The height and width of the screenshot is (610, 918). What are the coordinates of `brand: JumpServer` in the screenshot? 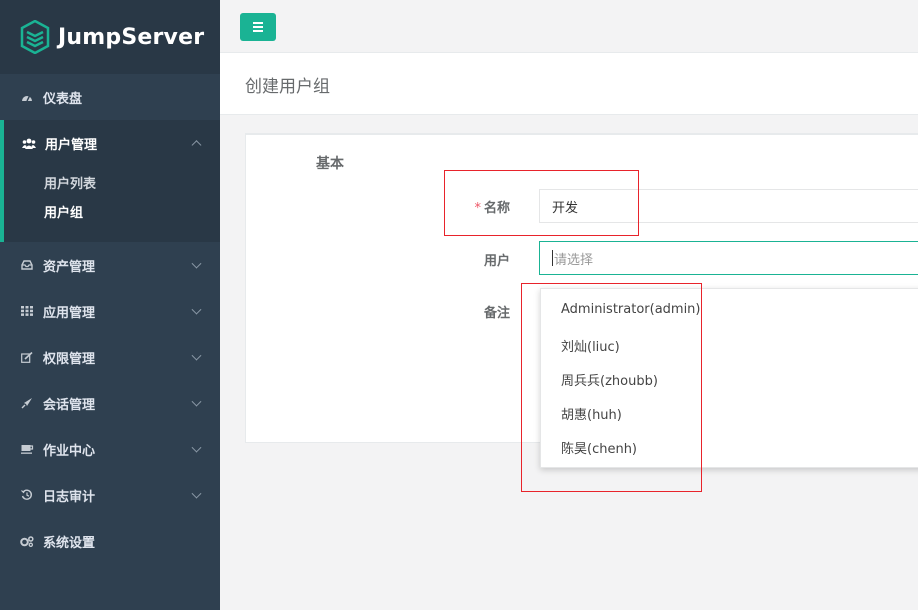 It's located at (110, 37).